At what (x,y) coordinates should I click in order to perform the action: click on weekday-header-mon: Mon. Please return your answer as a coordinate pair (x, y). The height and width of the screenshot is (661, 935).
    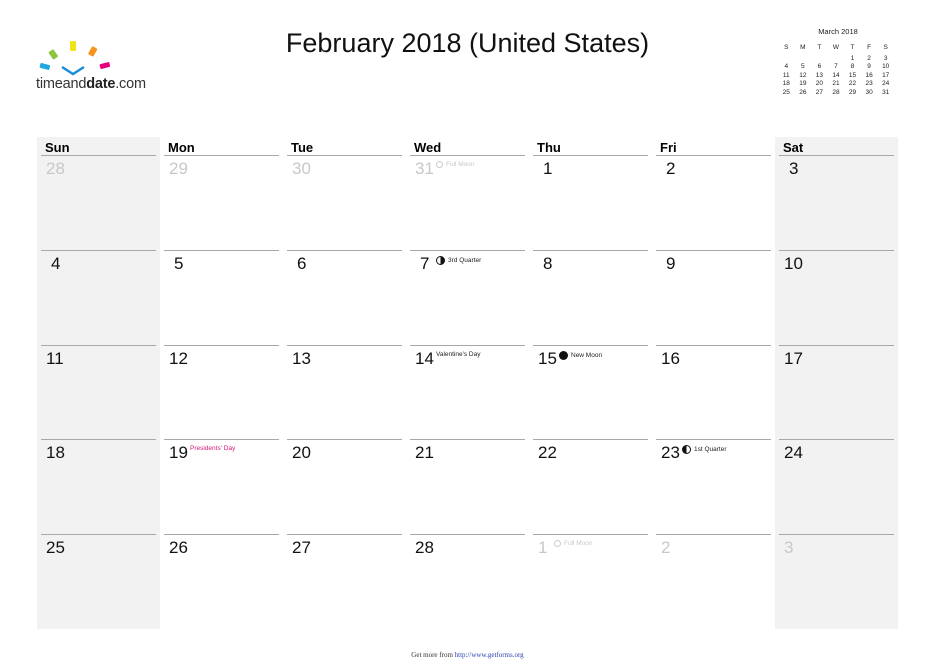
    Looking at the image, I should click on (181, 147).